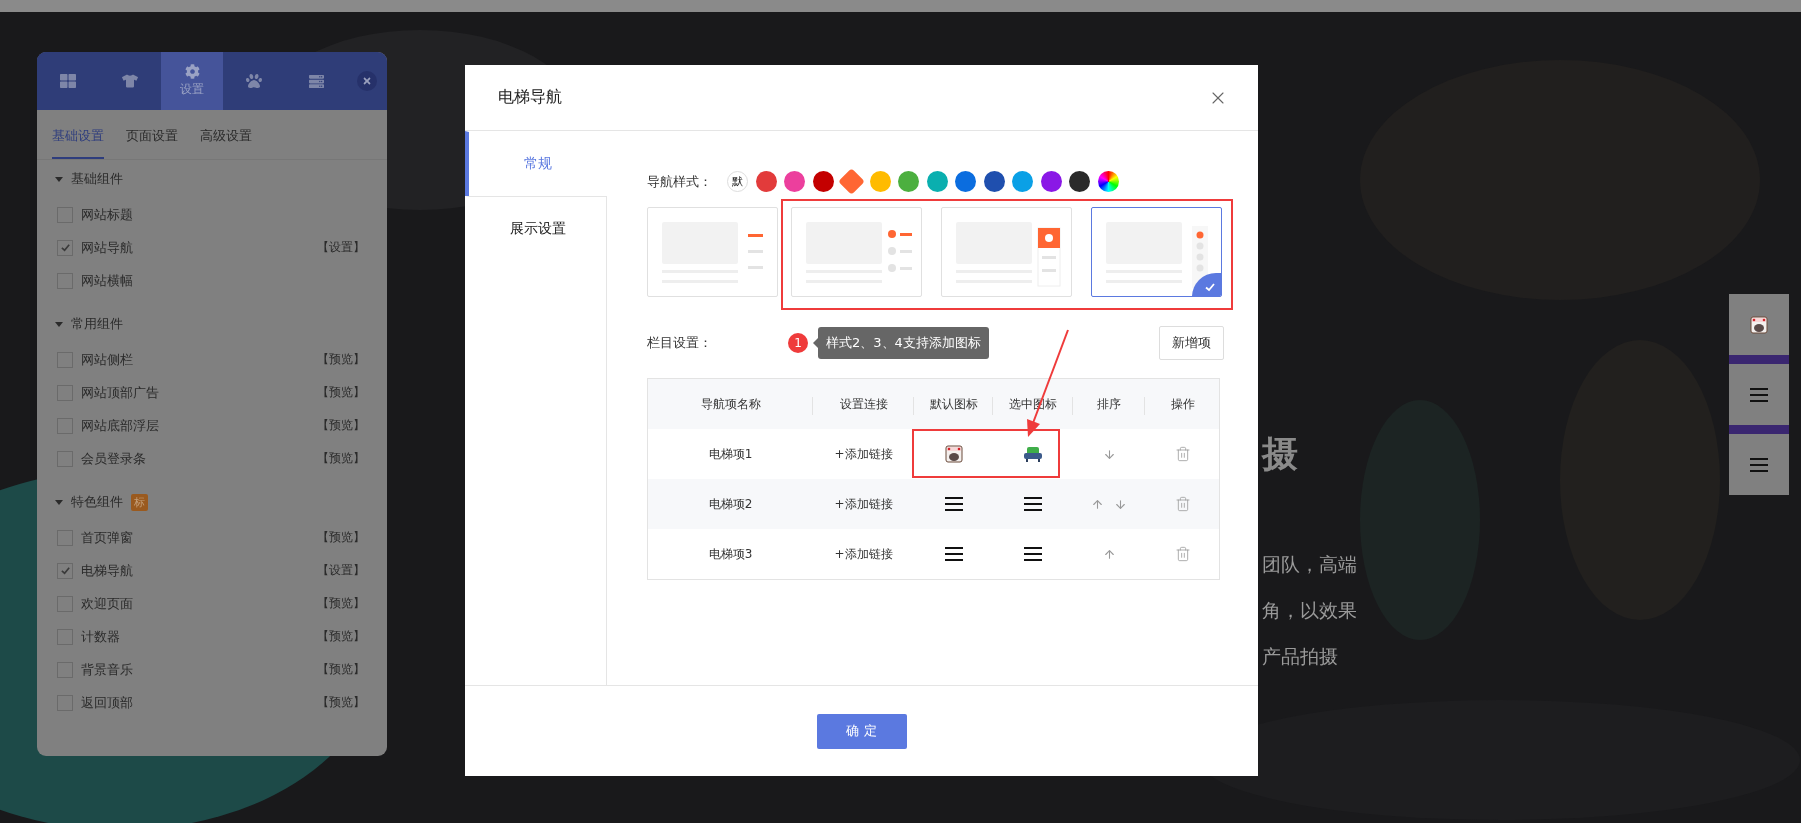 The width and height of the screenshot is (1801, 823). What do you see at coordinates (192, 71) in the screenshot?
I see `settings-icon` at bounding box center [192, 71].